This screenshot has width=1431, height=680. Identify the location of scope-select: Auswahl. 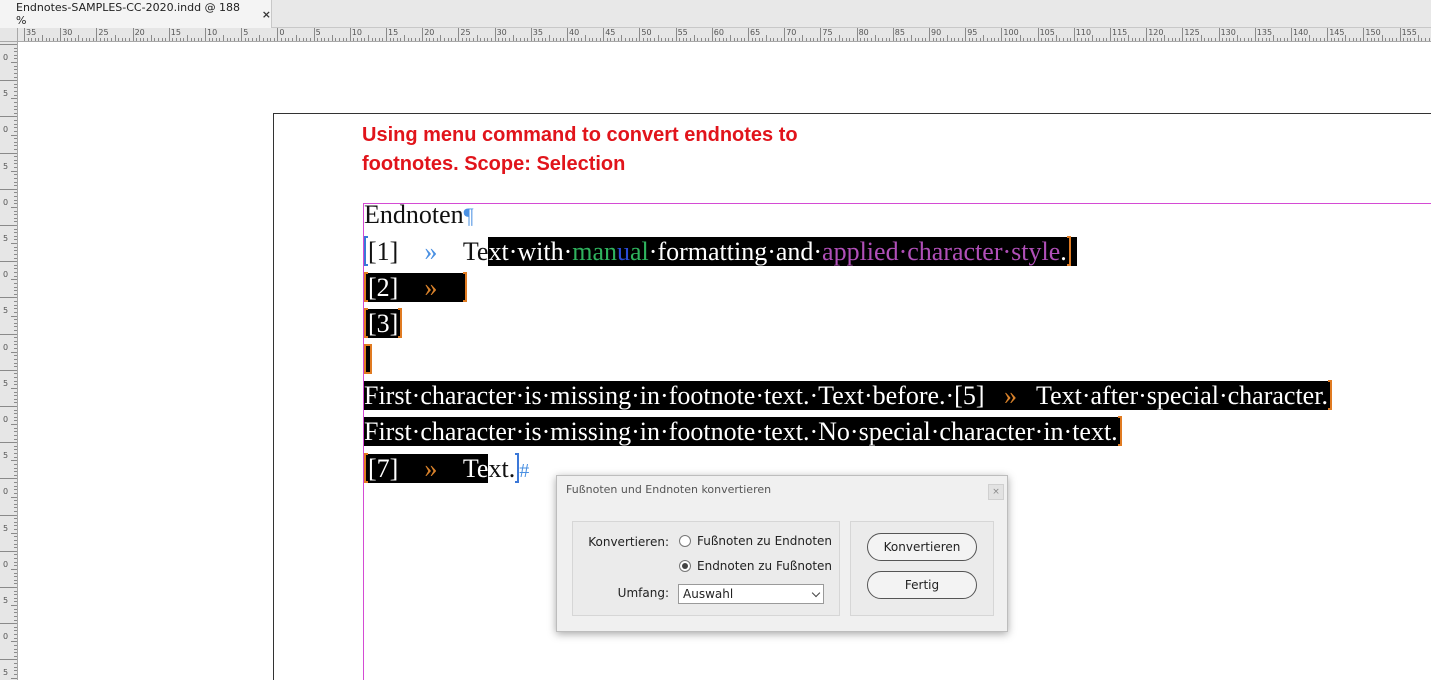
(751, 594).